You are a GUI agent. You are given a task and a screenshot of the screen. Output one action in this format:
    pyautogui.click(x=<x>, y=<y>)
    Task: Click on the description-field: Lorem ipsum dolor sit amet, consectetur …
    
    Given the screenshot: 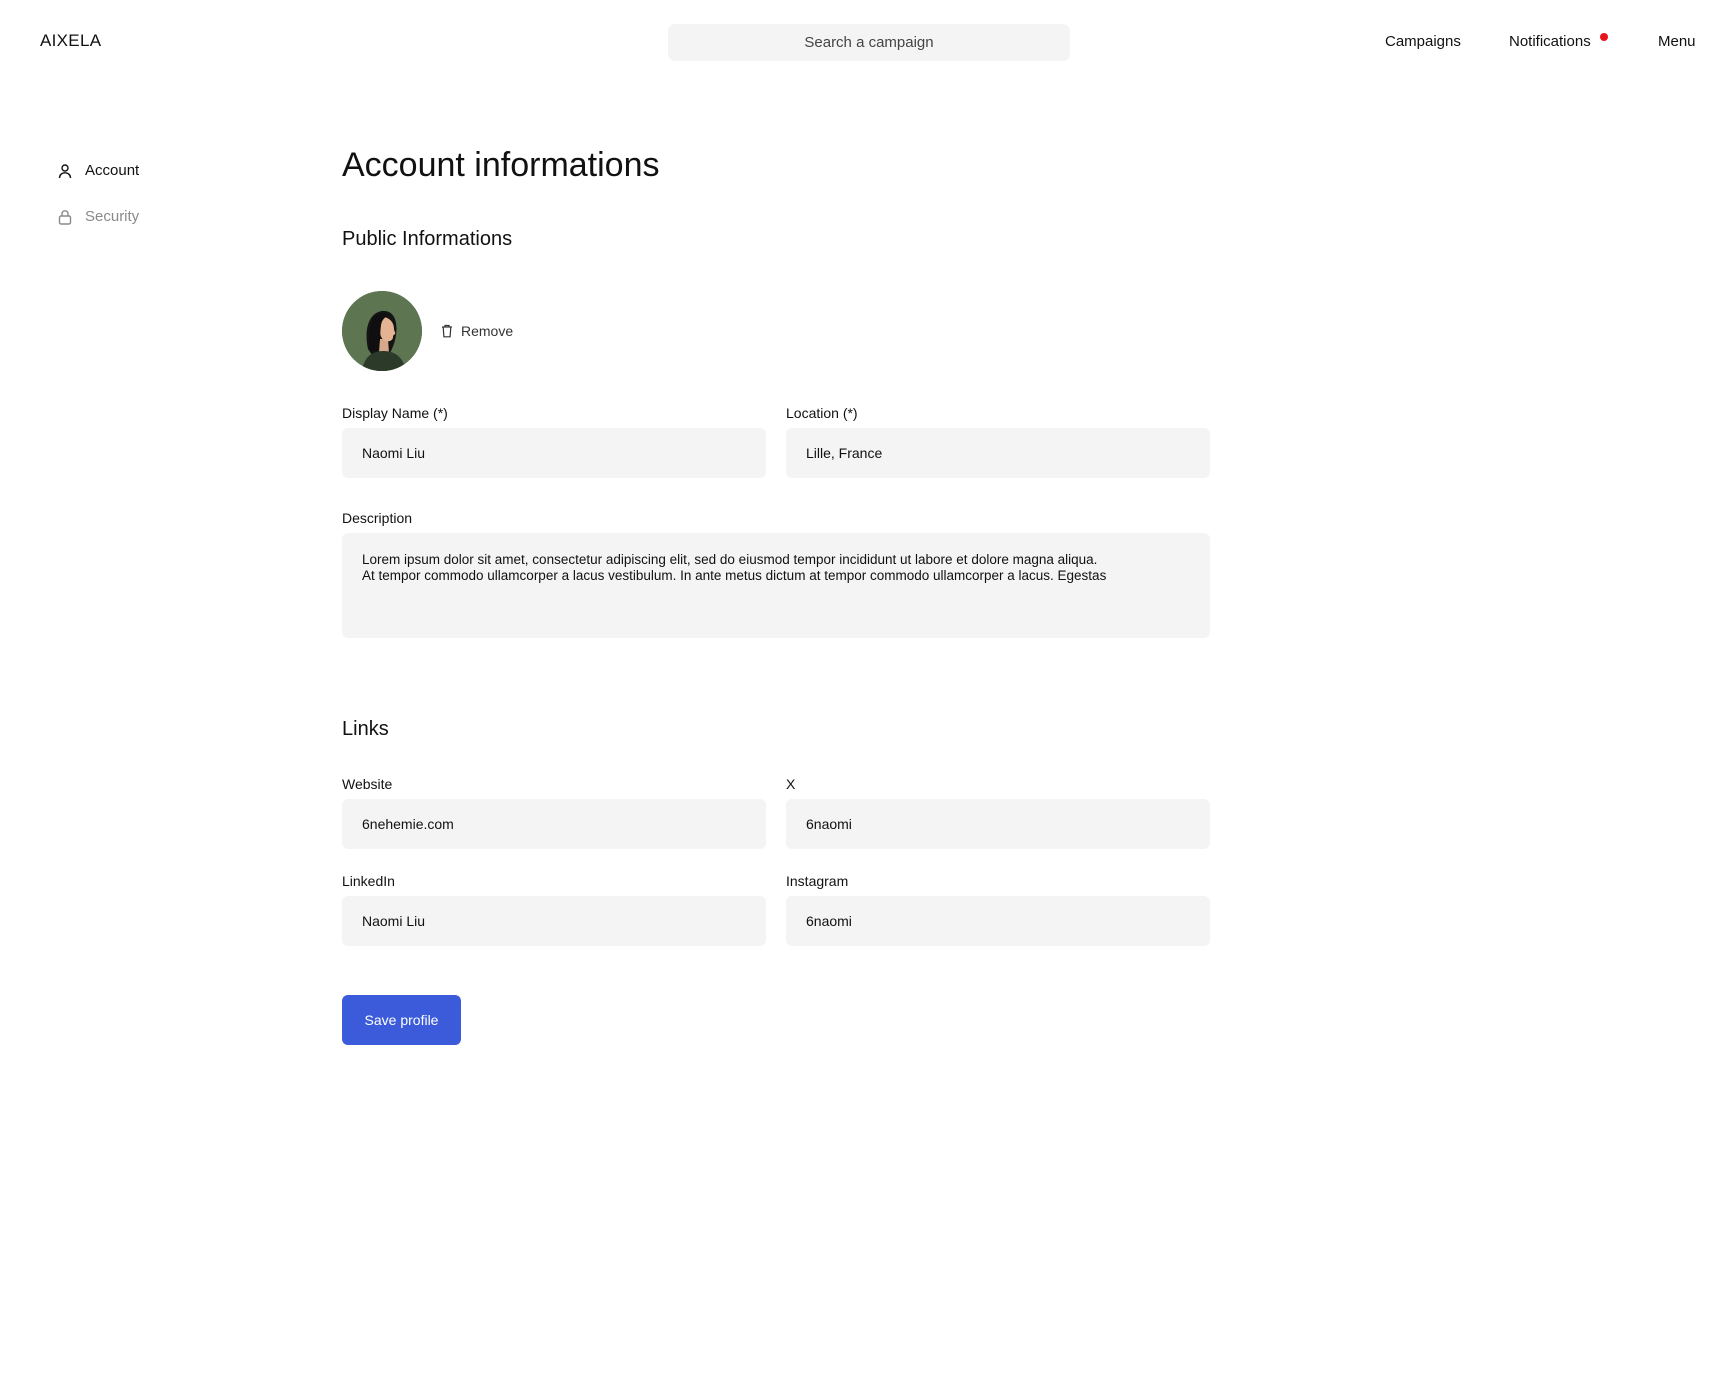 What is the action you would take?
    pyautogui.click(x=776, y=585)
    